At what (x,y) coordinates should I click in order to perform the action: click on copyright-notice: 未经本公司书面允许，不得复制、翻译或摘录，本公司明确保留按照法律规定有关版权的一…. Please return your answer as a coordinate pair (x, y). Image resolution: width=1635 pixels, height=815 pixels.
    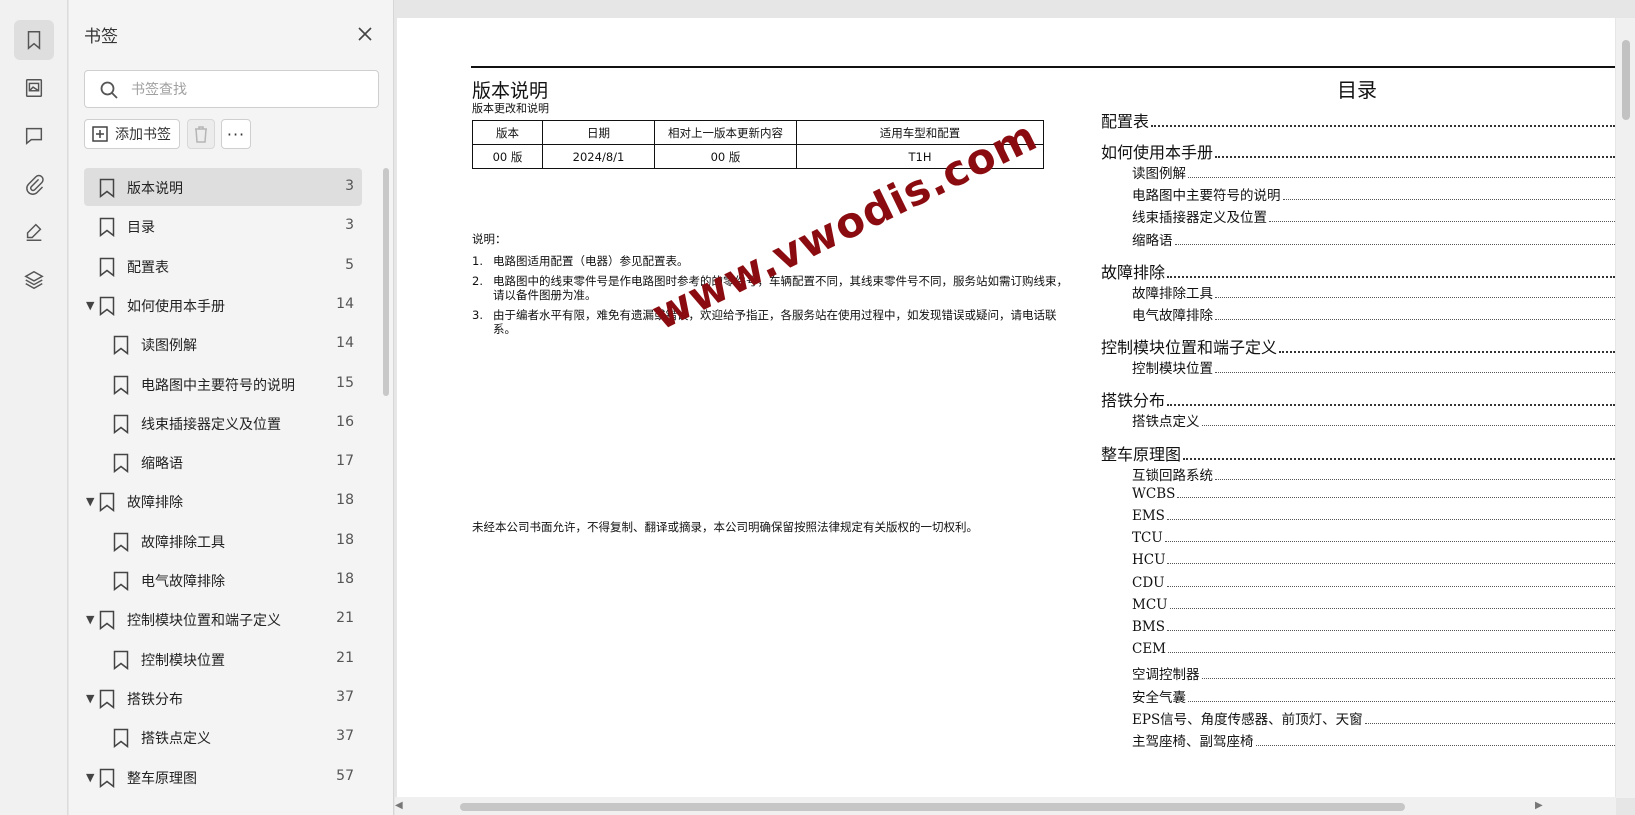
    Looking at the image, I should click on (725, 527).